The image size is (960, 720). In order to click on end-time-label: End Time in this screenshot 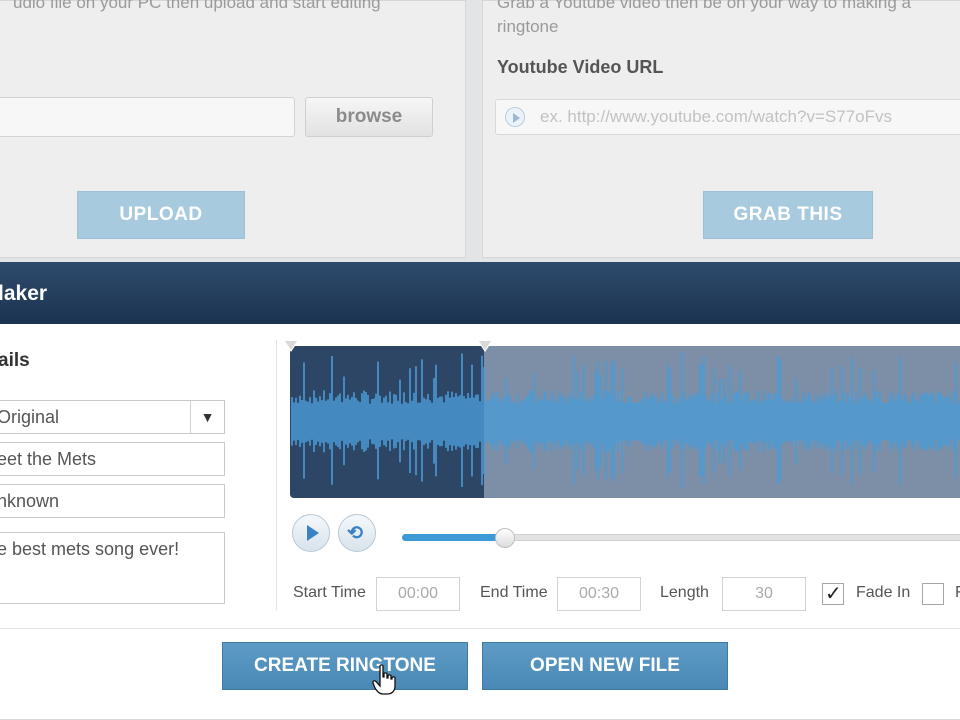, I will do `click(514, 592)`.